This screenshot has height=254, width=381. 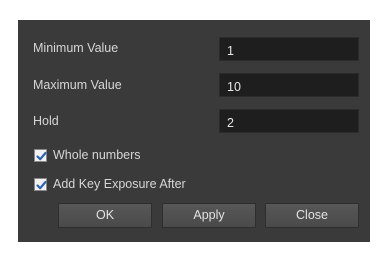 What do you see at coordinates (97, 155) in the screenshot?
I see `whole-numbers-label: Whole numbers` at bounding box center [97, 155].